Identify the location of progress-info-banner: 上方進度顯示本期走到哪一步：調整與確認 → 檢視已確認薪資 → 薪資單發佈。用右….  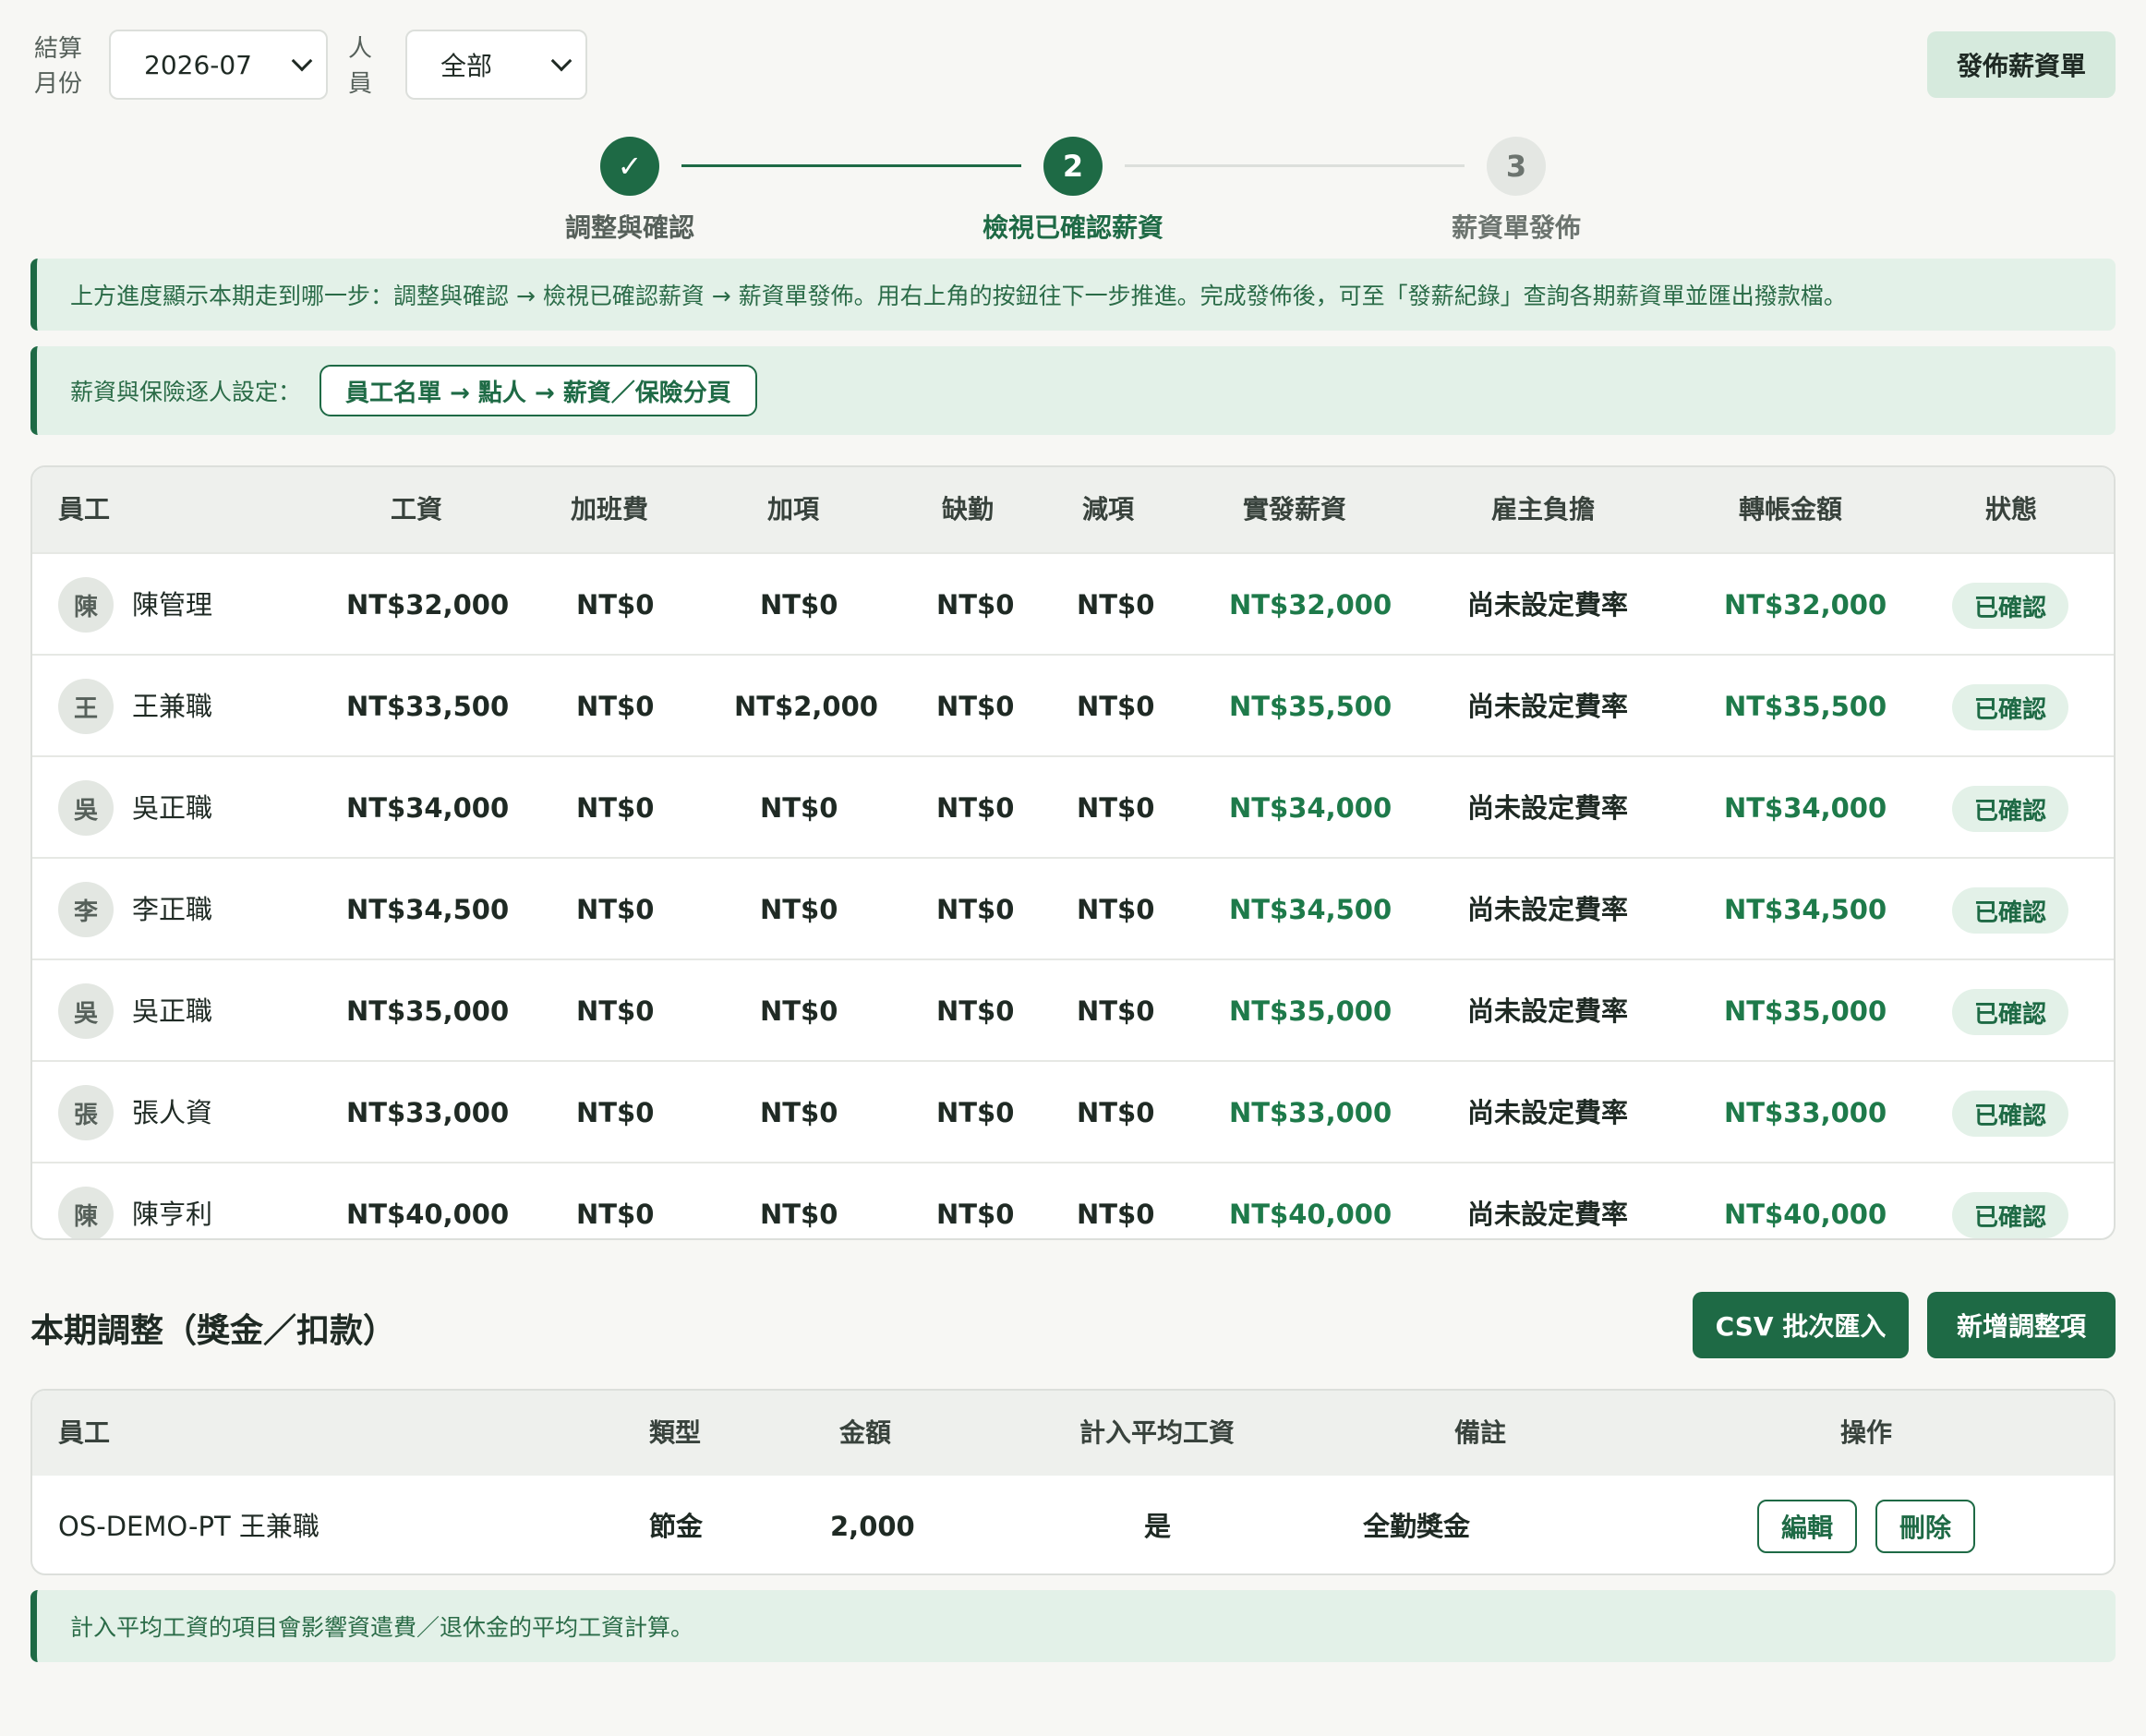
(1073, 295).